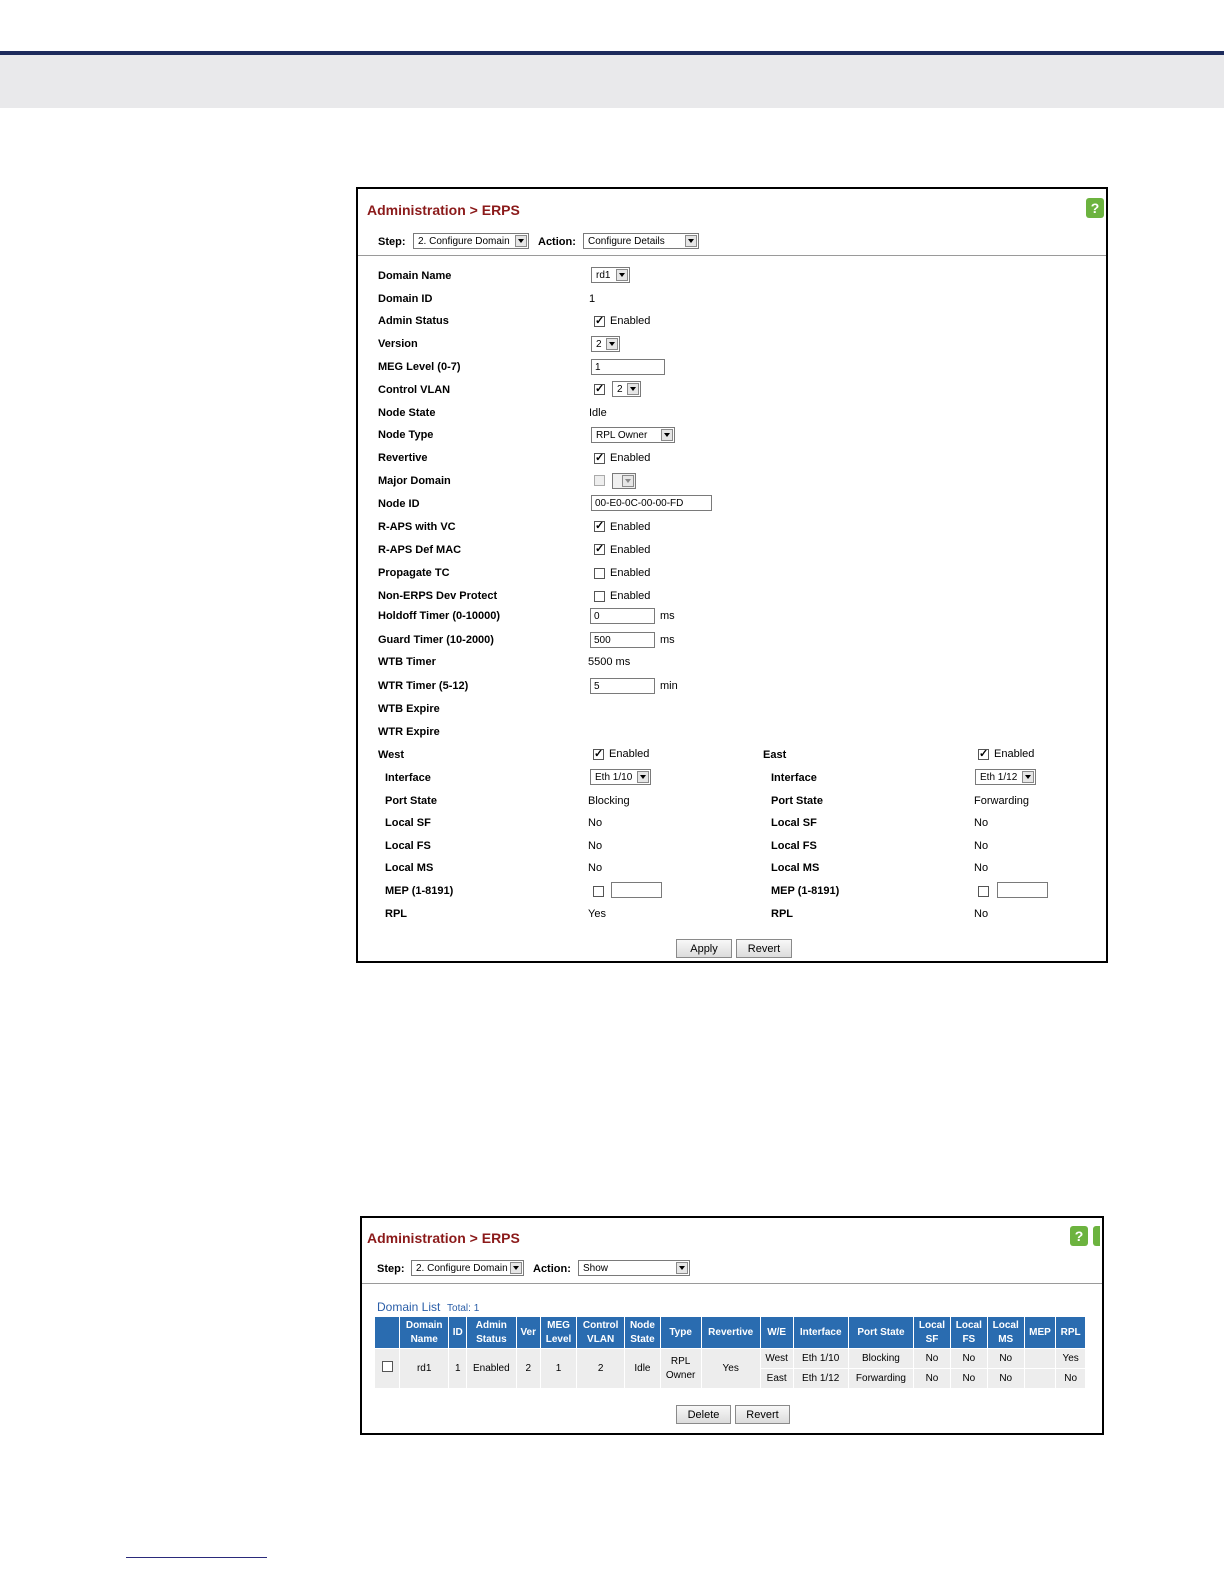  I want to click on raps-def-mac-checkbox, so click(599, 548).